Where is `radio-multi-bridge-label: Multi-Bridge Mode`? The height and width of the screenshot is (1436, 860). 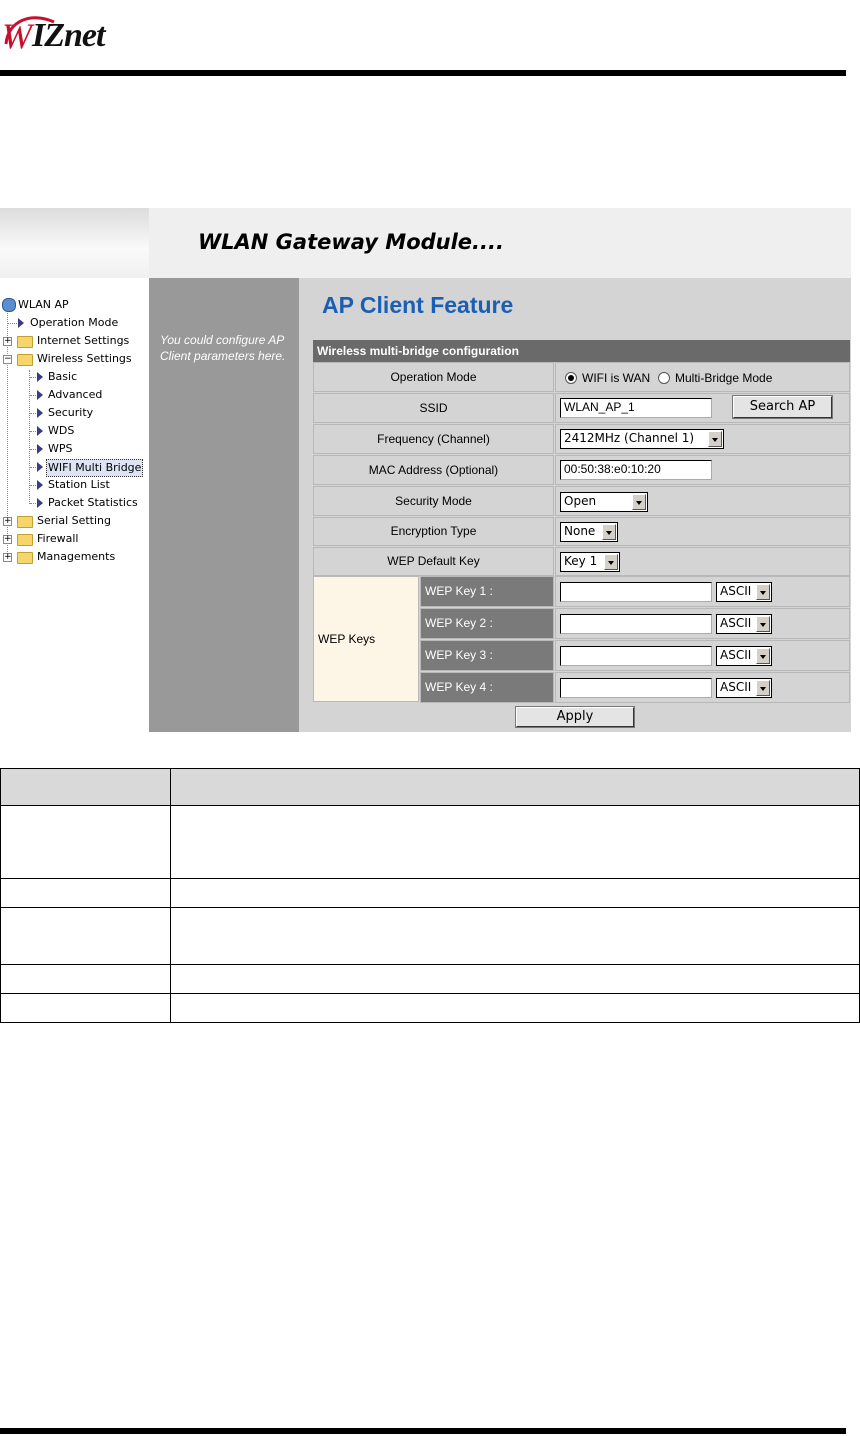 radio-multi-bridge-label: Multi-Bridge Mode is located at coordinates (724, 378).